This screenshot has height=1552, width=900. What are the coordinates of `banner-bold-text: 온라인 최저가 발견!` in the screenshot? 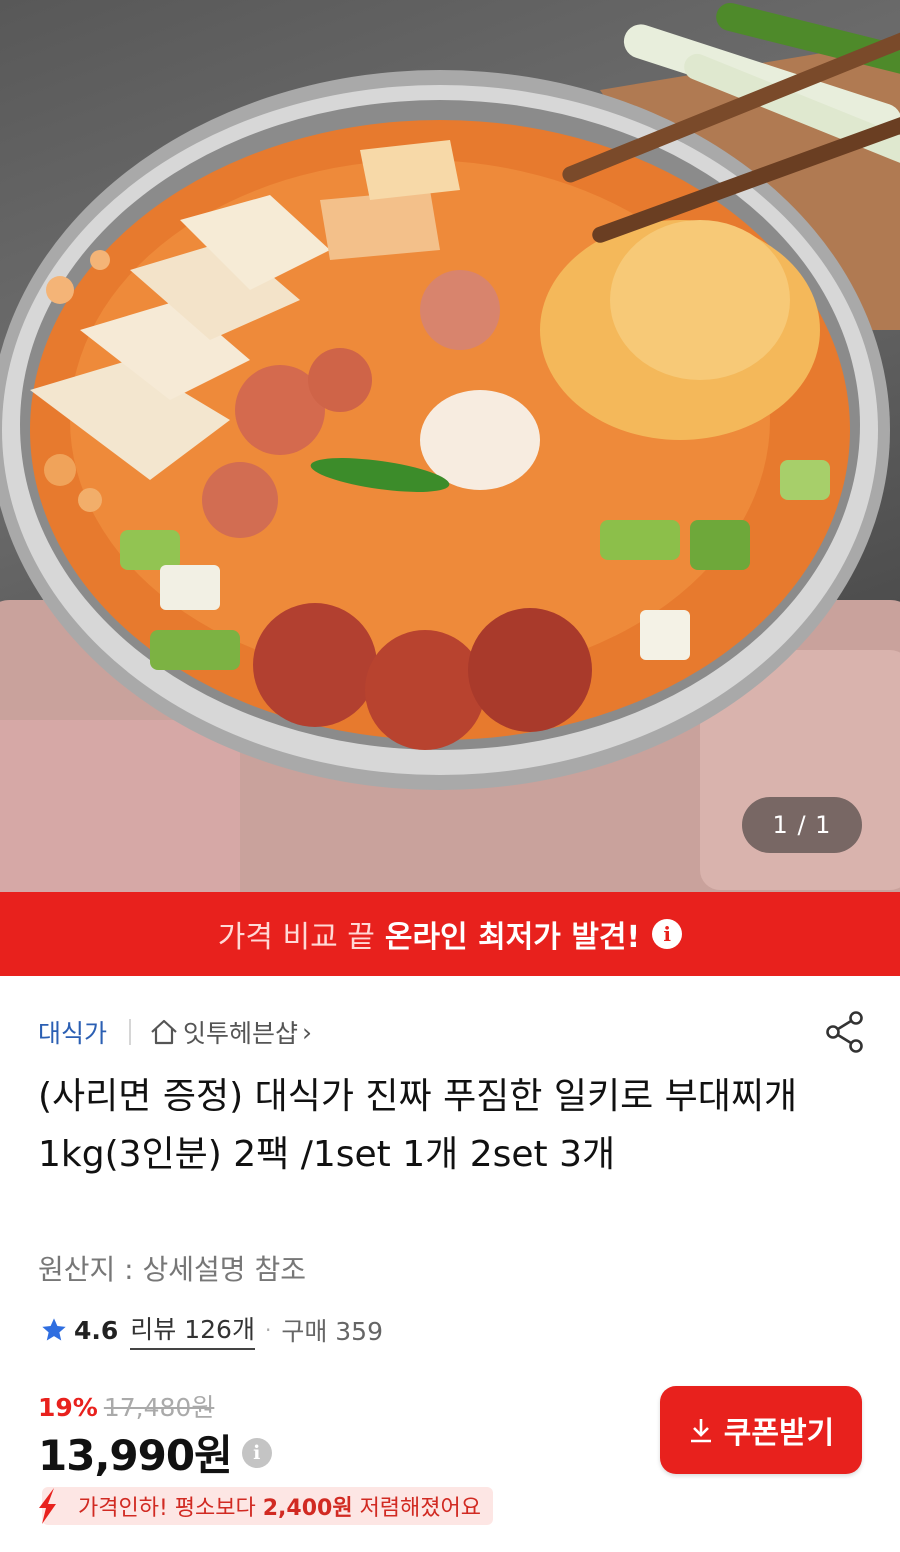 It's located at (512, 937).